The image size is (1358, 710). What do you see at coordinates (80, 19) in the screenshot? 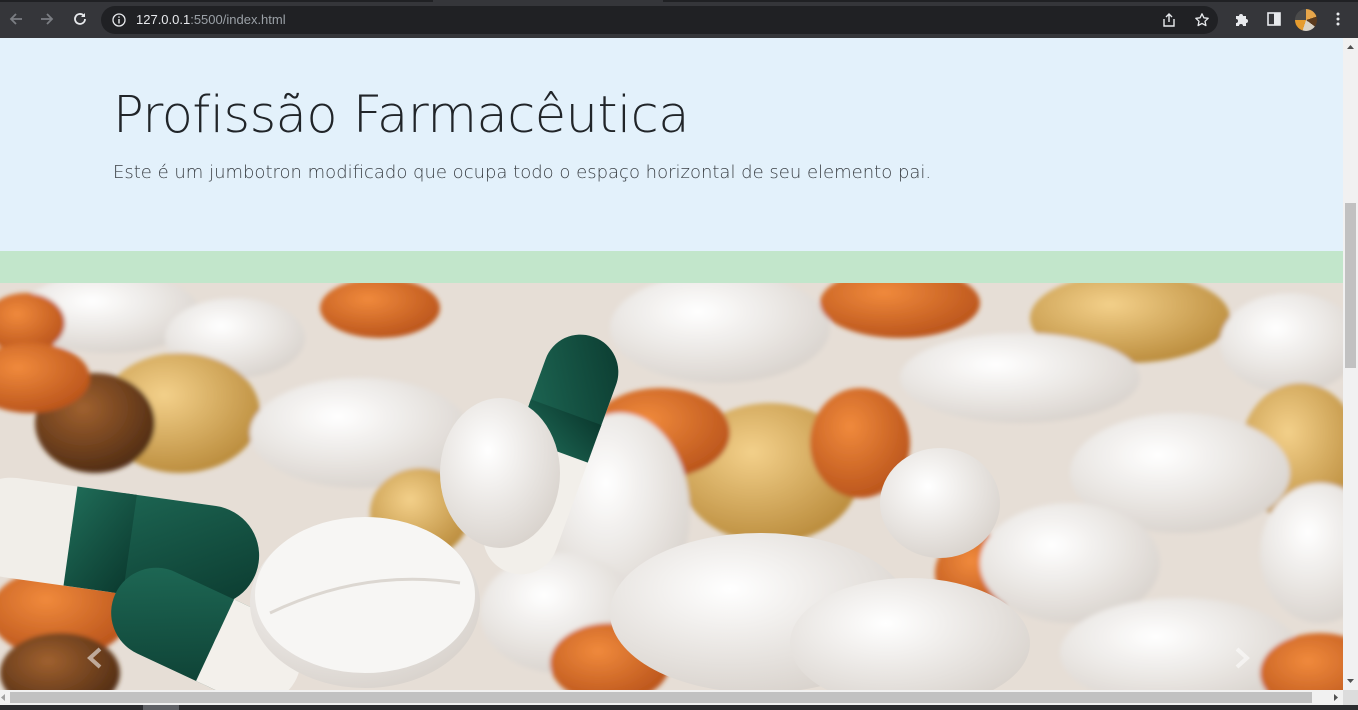
I see `reload-icon` at bounding box center [80, 19].